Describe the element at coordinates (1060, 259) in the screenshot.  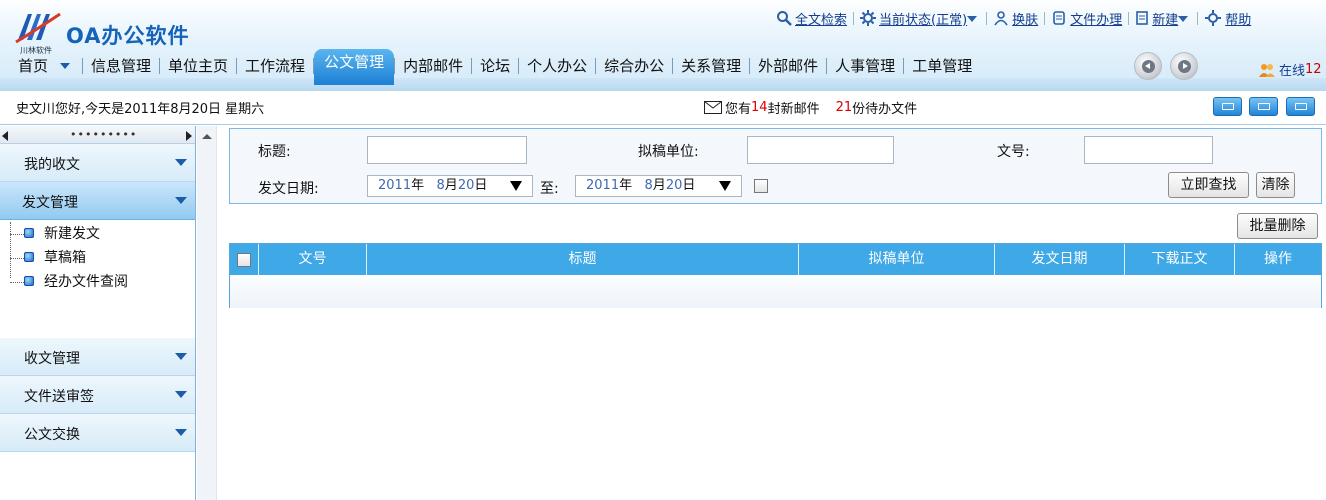
I see `column-header-date: 发文日期` at that location.